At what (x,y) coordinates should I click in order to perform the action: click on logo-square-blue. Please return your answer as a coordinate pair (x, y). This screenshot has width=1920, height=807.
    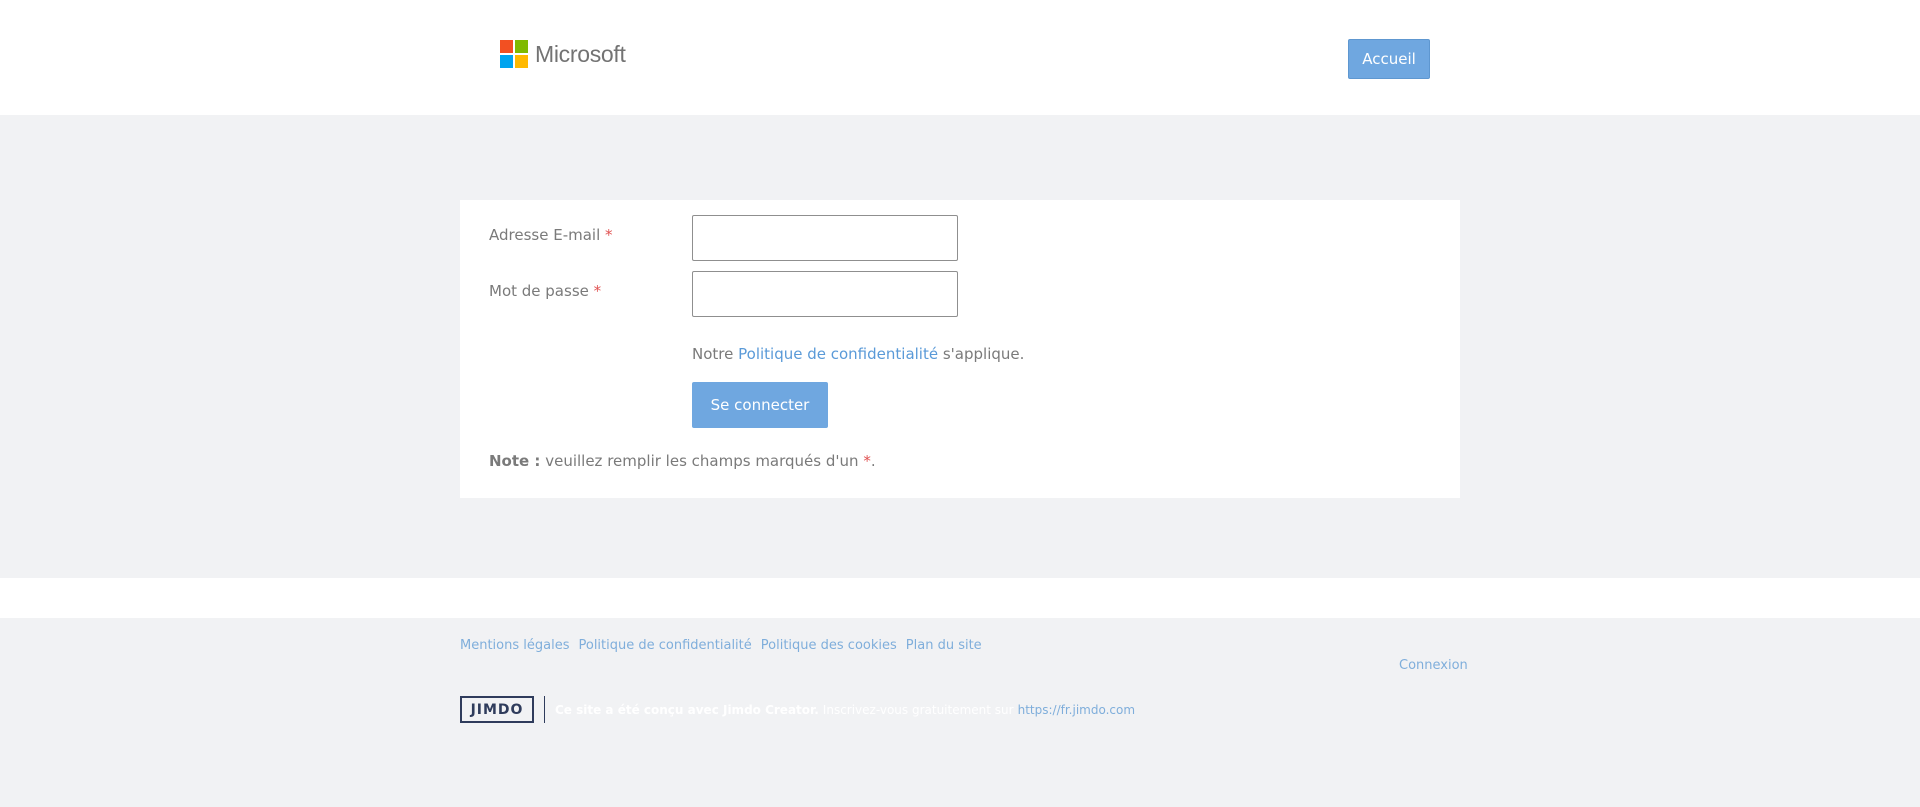
    Looking at the image, I should click on (506, 61).